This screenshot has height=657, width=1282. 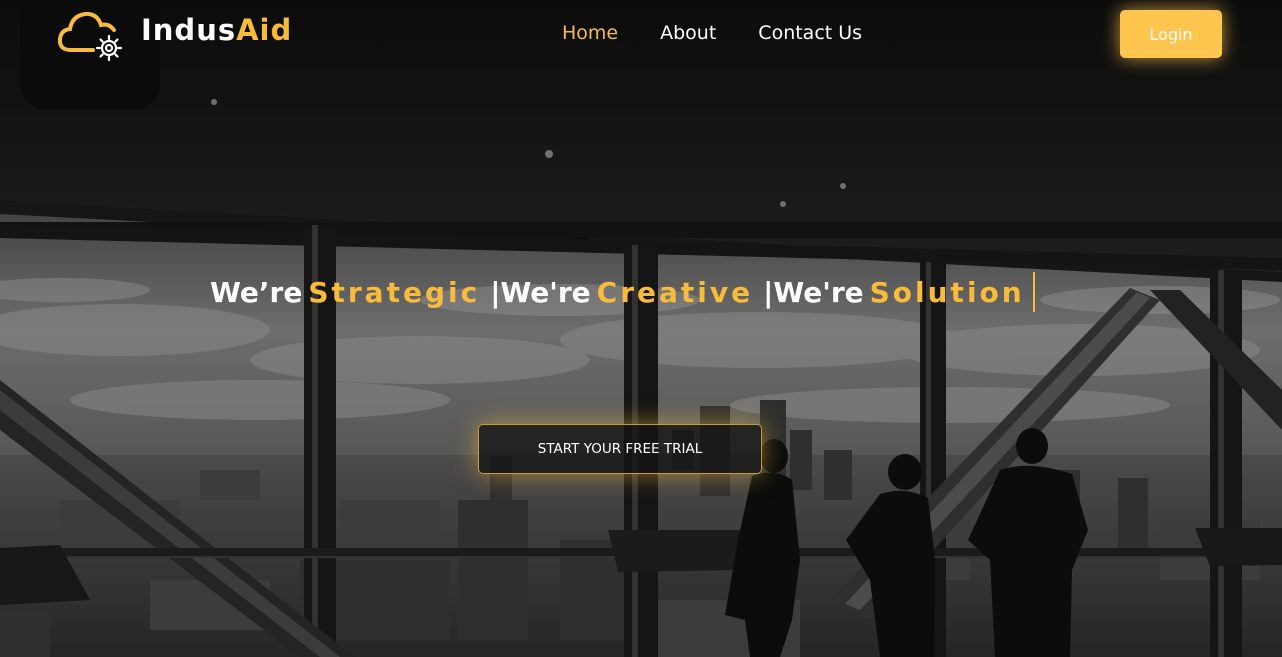 I want to click on start-free-trial-button: START YOUR FREE TRIAL, so click(x=620, y=449).